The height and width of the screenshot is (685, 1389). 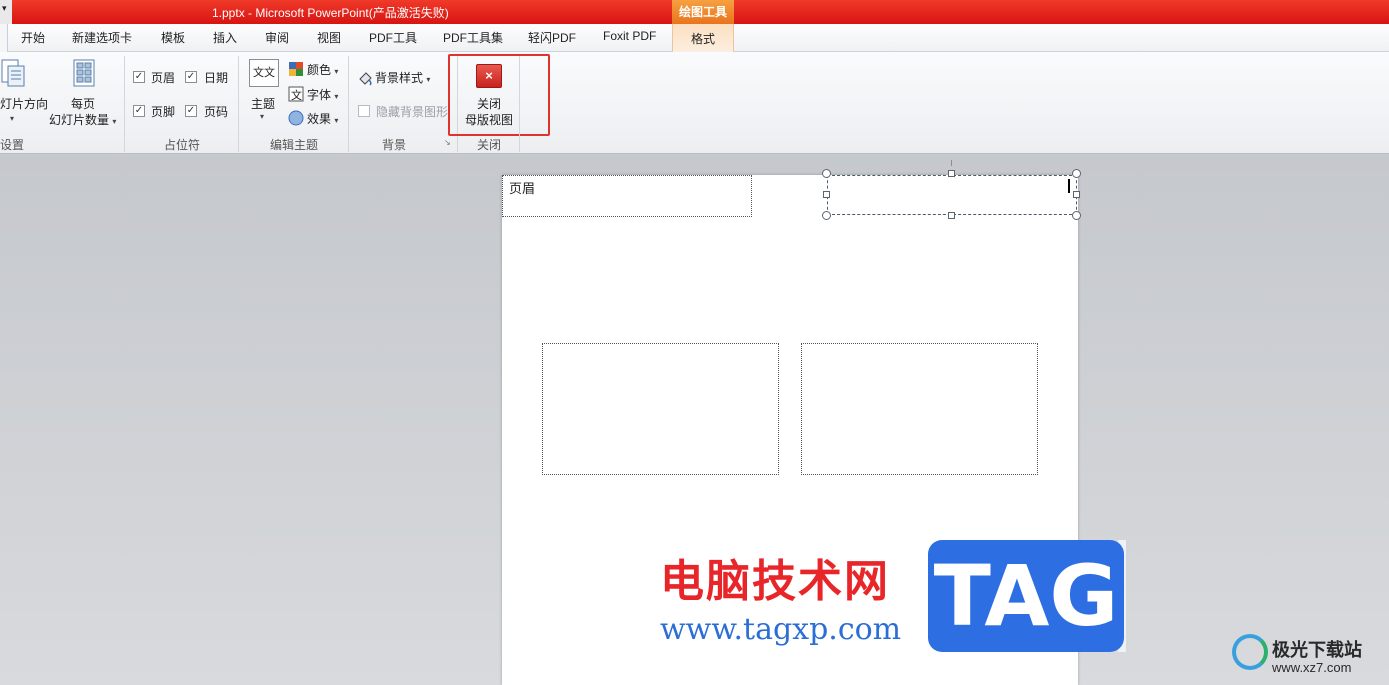 What do you see at coordinates (473, 37) in the screenshot?
I see `tab-pdf-toolset: PDF工具集` at bounding box center [473, 37].